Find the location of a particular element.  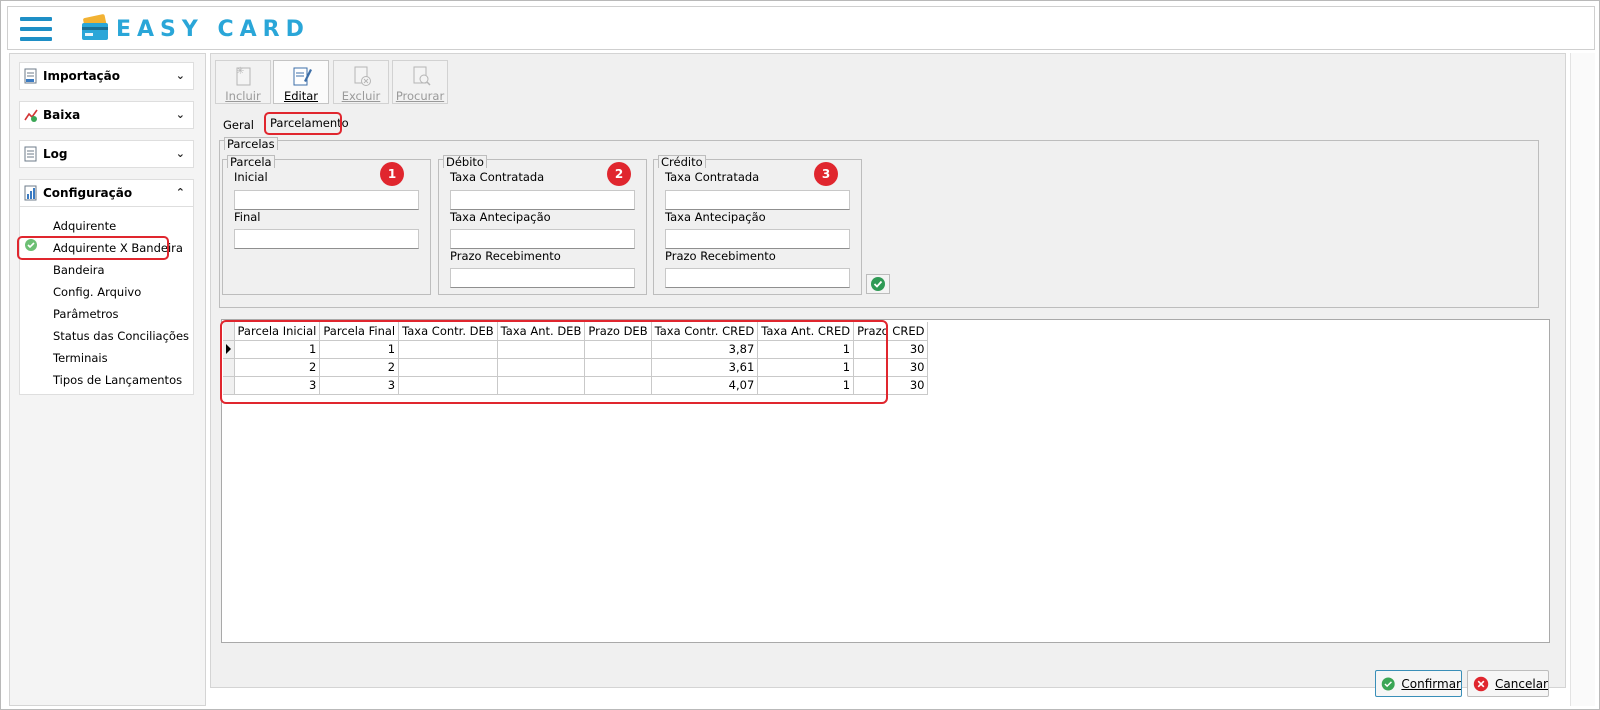

search-doc-icon is located at coordinates (422, 76).